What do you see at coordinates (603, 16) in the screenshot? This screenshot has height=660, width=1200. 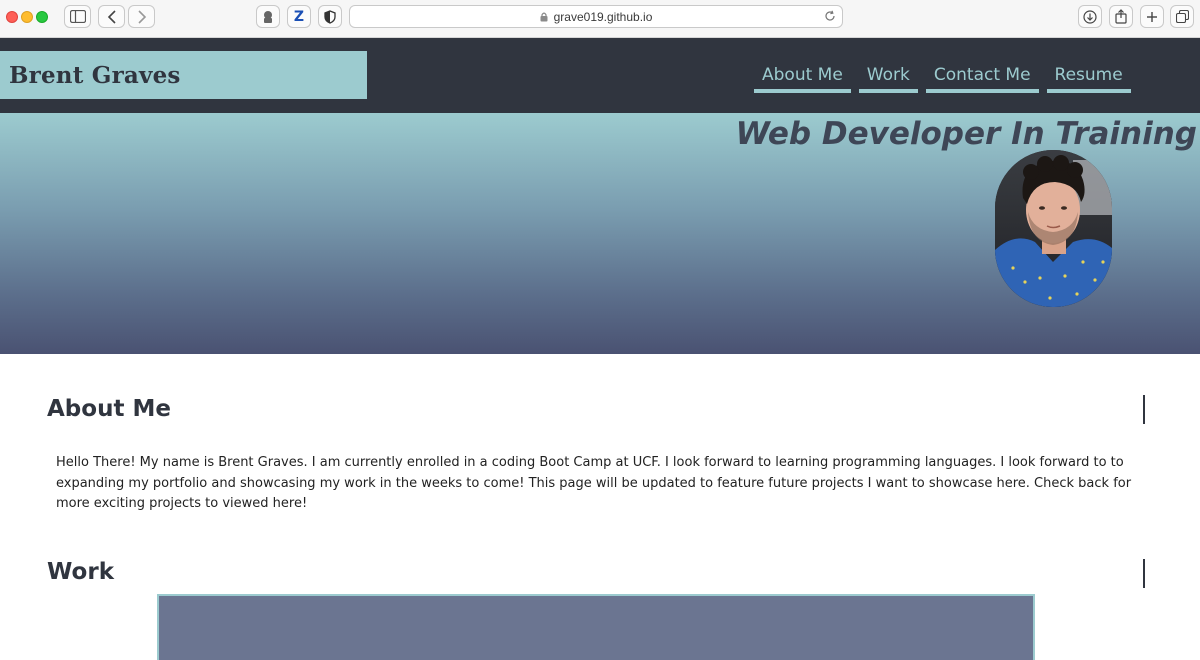 I see `url-text: grave019.github.io` at bounding box center [603, 16].